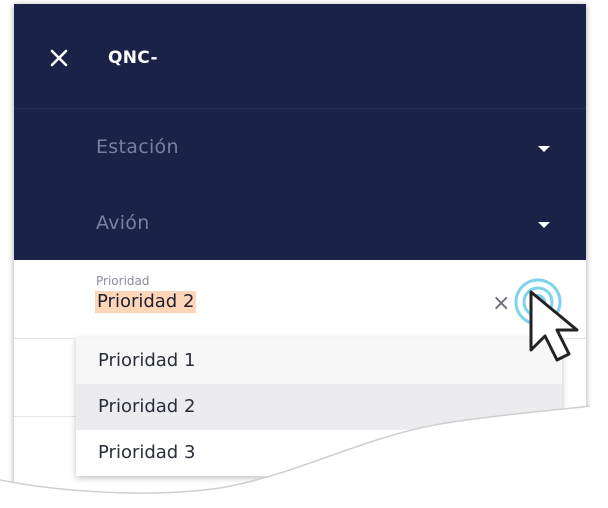  I want to click on avion-label: Avión, so click(123, 223).